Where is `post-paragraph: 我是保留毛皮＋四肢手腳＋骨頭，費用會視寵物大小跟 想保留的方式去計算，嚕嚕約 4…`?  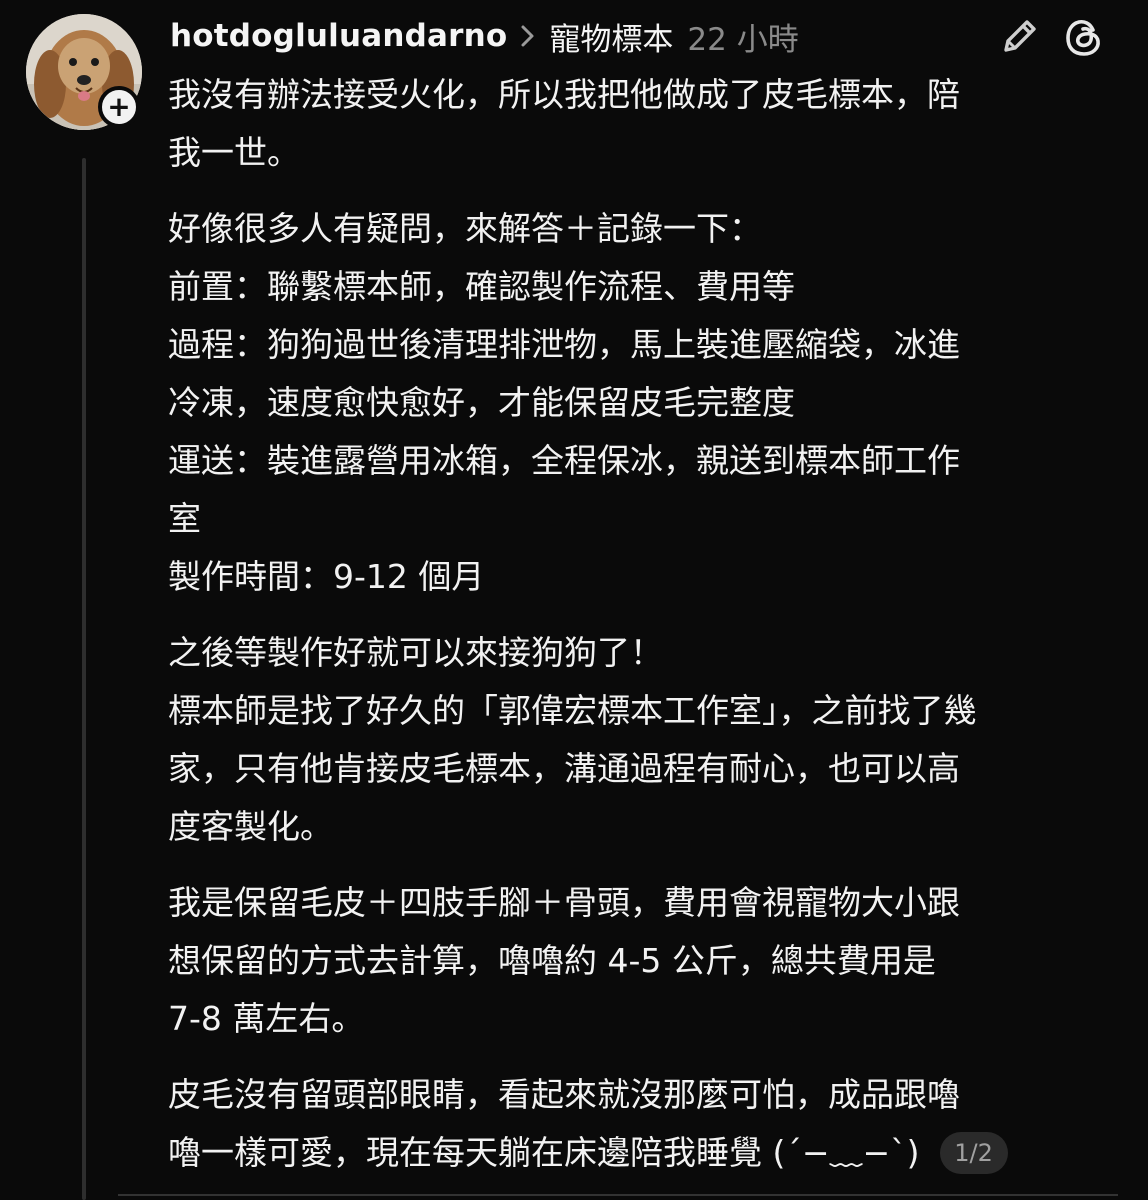 post-paragraph: 我是保留毛皮＋四肢手腳＋骨頭，費用會視寵物大小跟 想保留的方式去計算，嚕嚕約 4… is located at coordinates (638, 961).